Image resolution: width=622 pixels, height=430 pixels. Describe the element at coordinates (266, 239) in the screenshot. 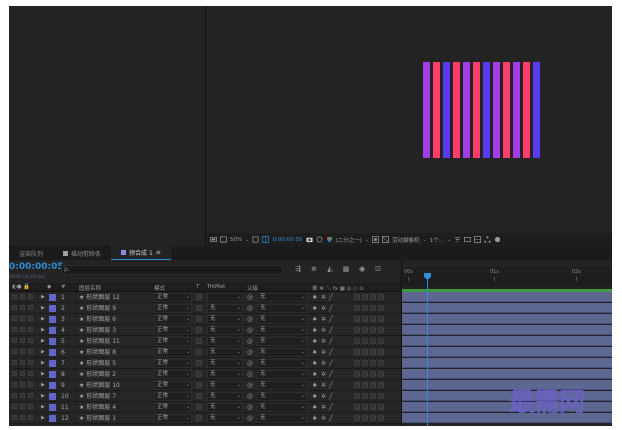

I see `grid-icon` at that location.